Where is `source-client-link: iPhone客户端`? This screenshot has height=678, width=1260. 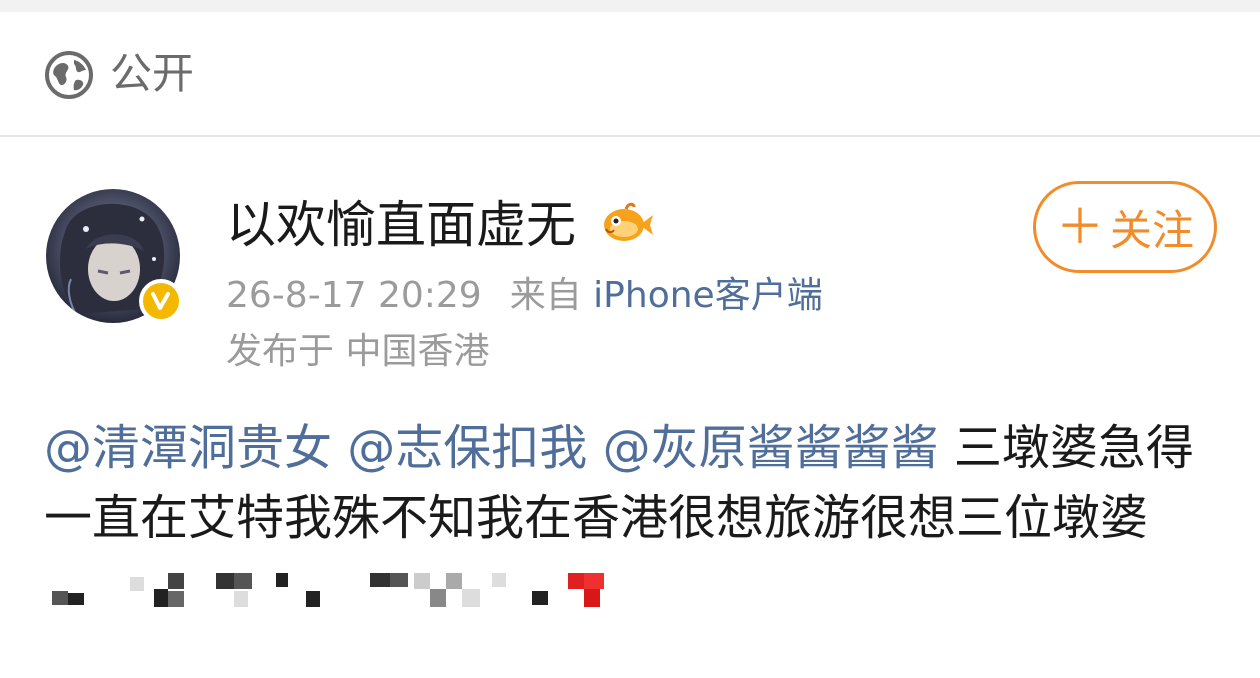 source-client-link: iPhone客户端 is located at coordinates (708, 295).